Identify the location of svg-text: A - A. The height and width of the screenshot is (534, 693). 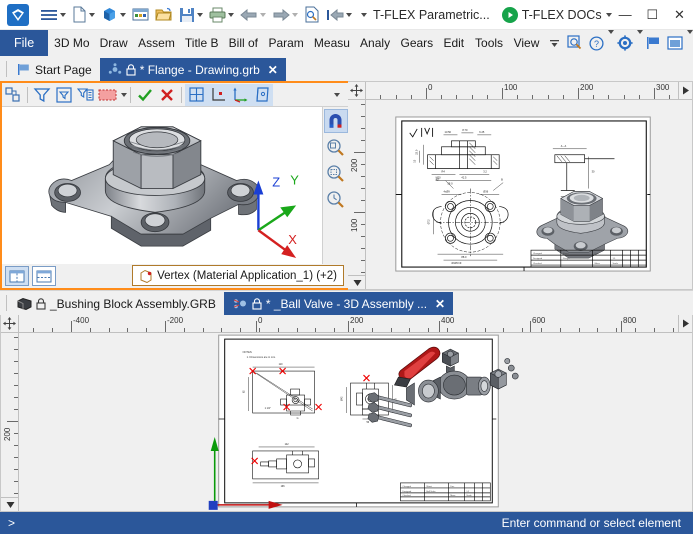
(564, 146).